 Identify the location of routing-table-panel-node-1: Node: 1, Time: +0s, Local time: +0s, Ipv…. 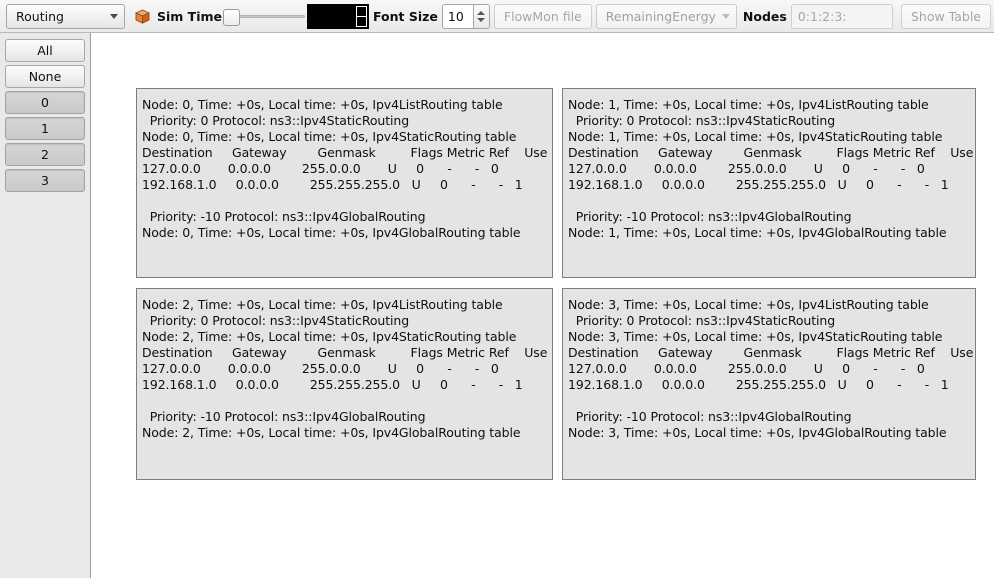
(769, 183).